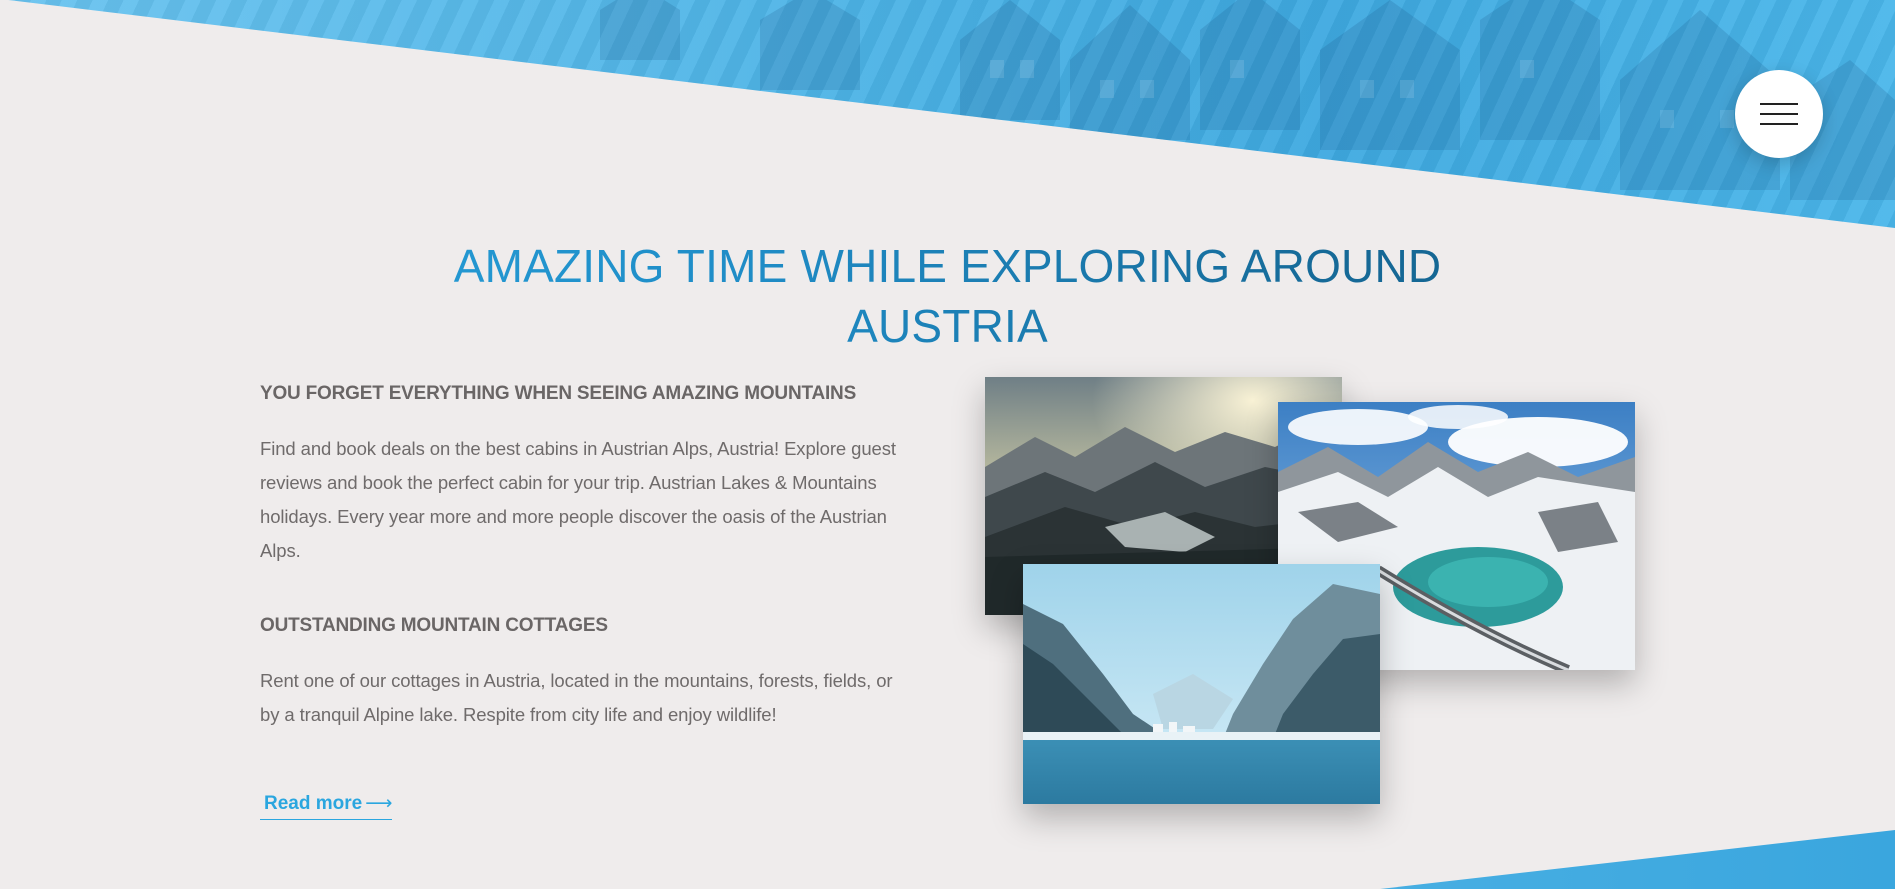  I want to click on hamburger-menu-icon, so click(1779, 114).